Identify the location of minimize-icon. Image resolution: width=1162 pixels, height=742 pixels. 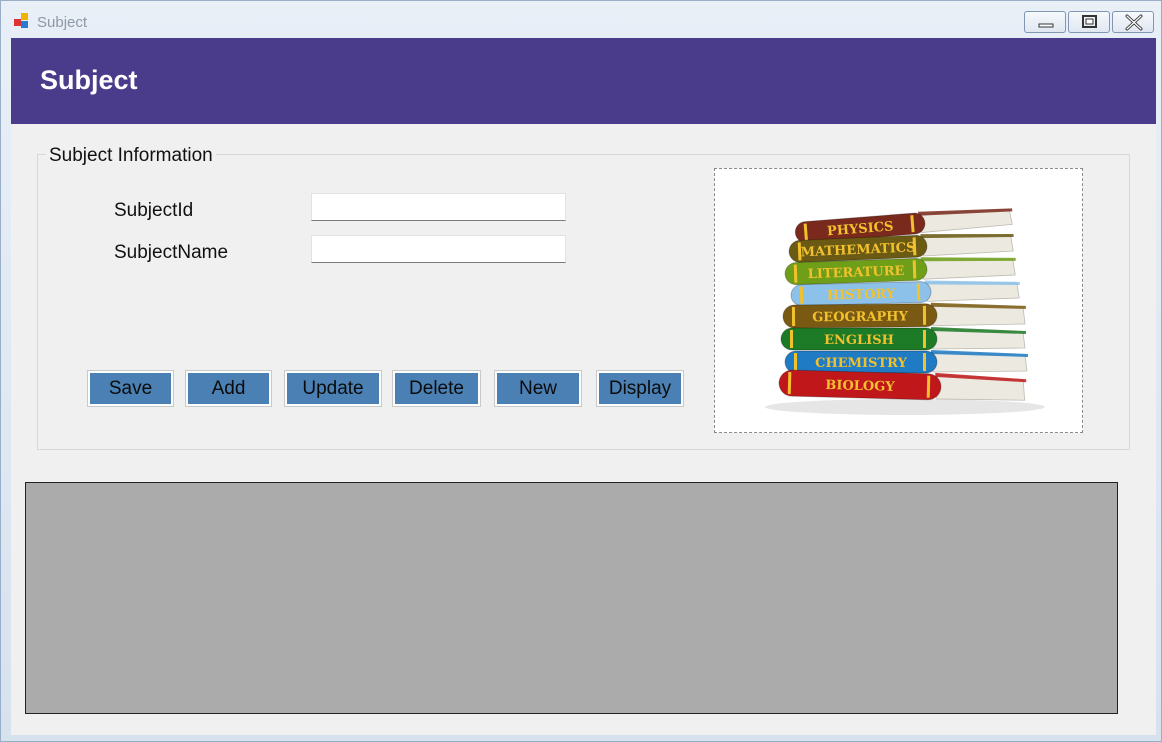
(1046, 25).